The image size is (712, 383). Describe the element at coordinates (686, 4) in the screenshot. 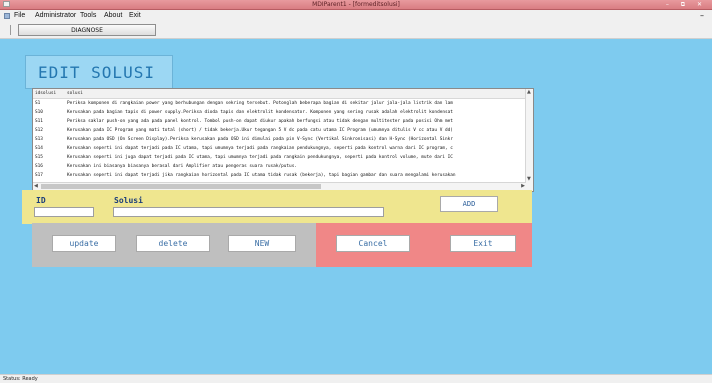

I see `window-controls: – ⧉ ✕` at that location.